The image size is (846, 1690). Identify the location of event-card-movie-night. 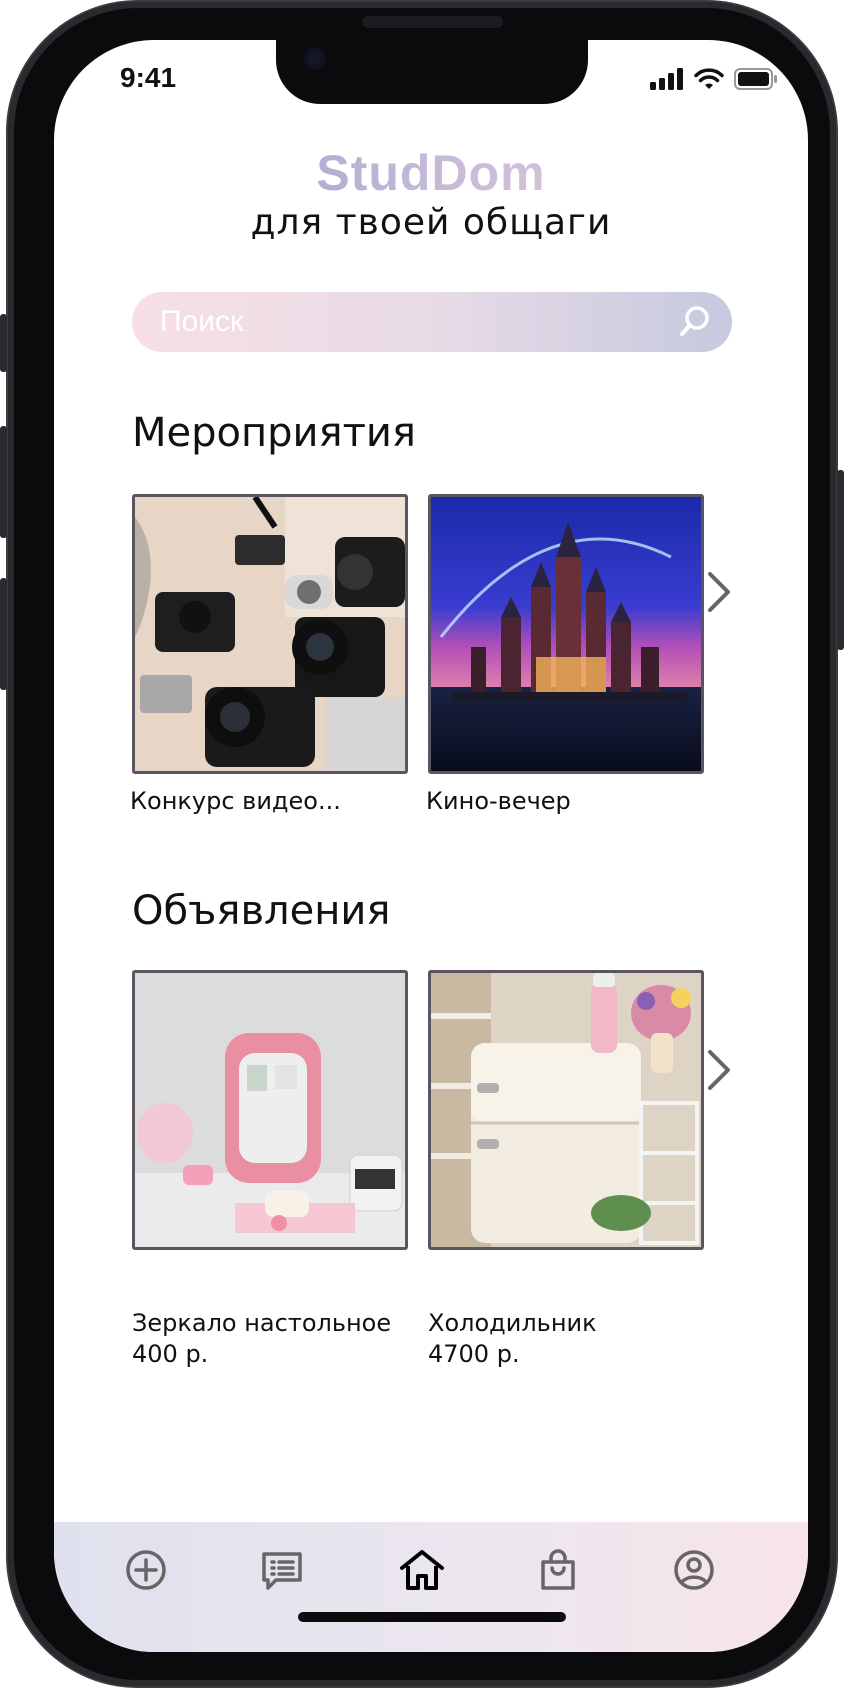
(566, 634).